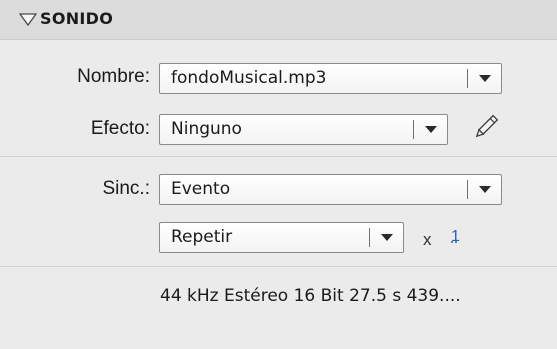 Image resolution: width=557 pixels, height=349 pixels. I want to click on pencil-icon, so click(486, 127).